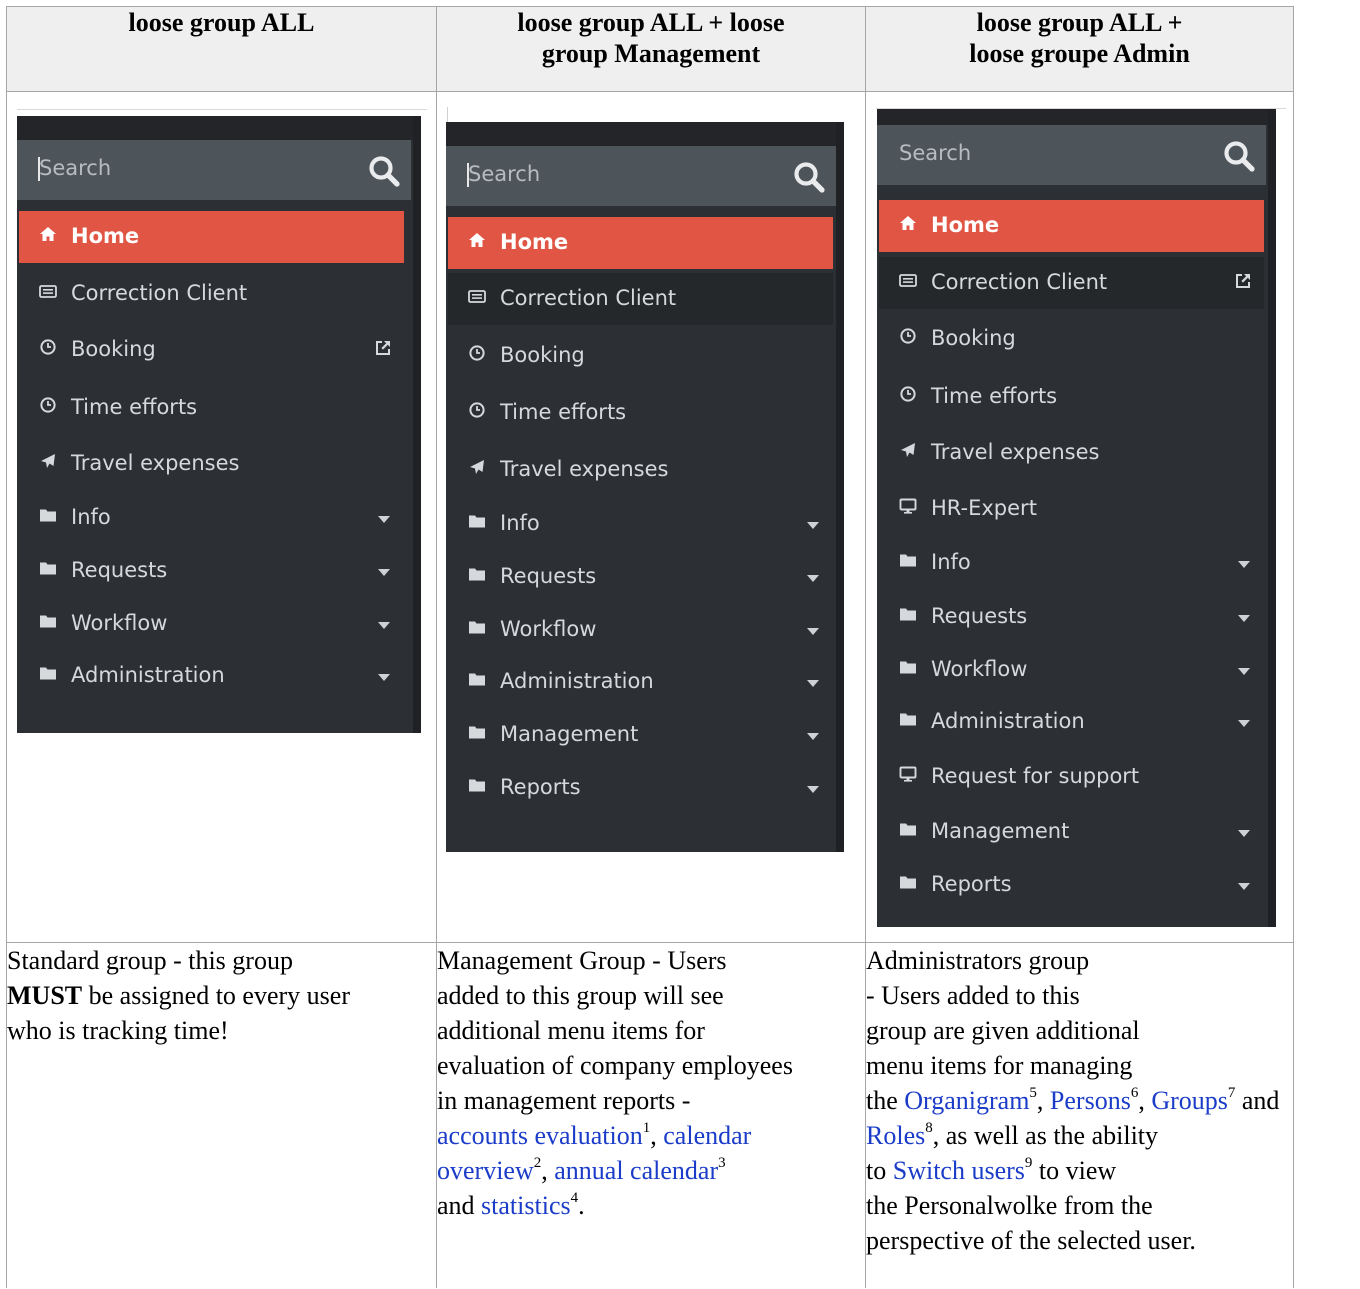  I want to click on menu-item-request-for-support: Request for support, so click(1071, 777).